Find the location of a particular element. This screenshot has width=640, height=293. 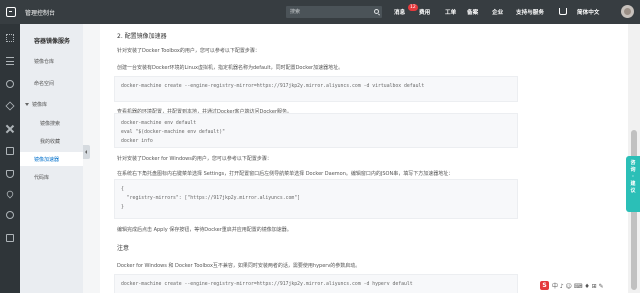

ime-logo-icon: S is located at coordinates (544, 285).